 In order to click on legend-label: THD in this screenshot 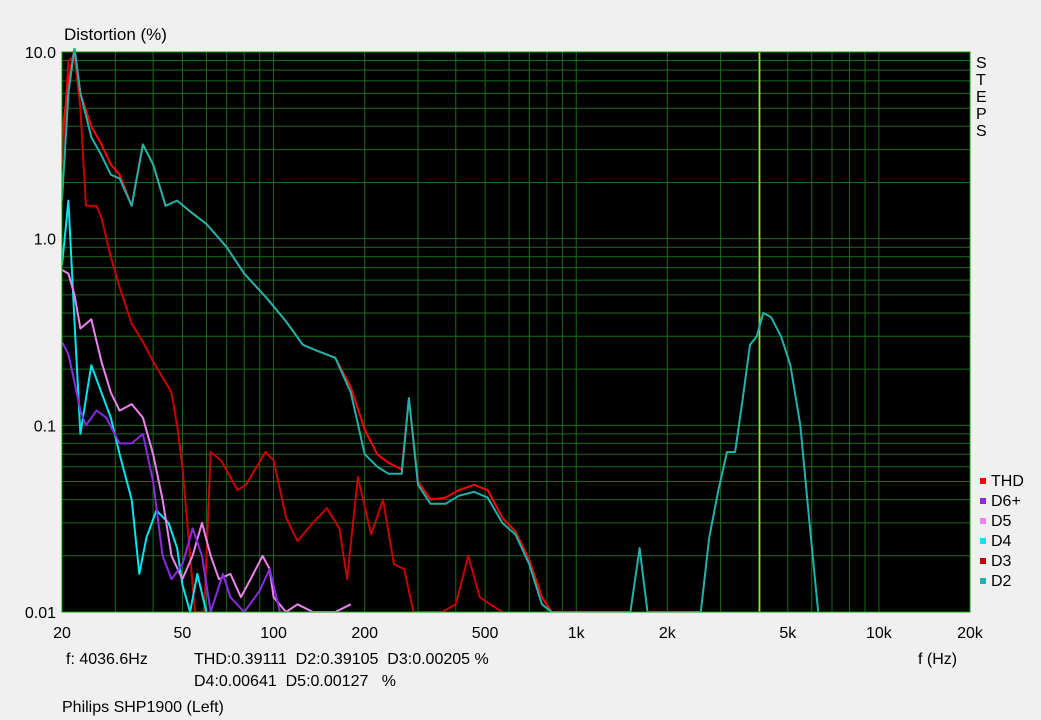, I will do `click(1007, 481)`.